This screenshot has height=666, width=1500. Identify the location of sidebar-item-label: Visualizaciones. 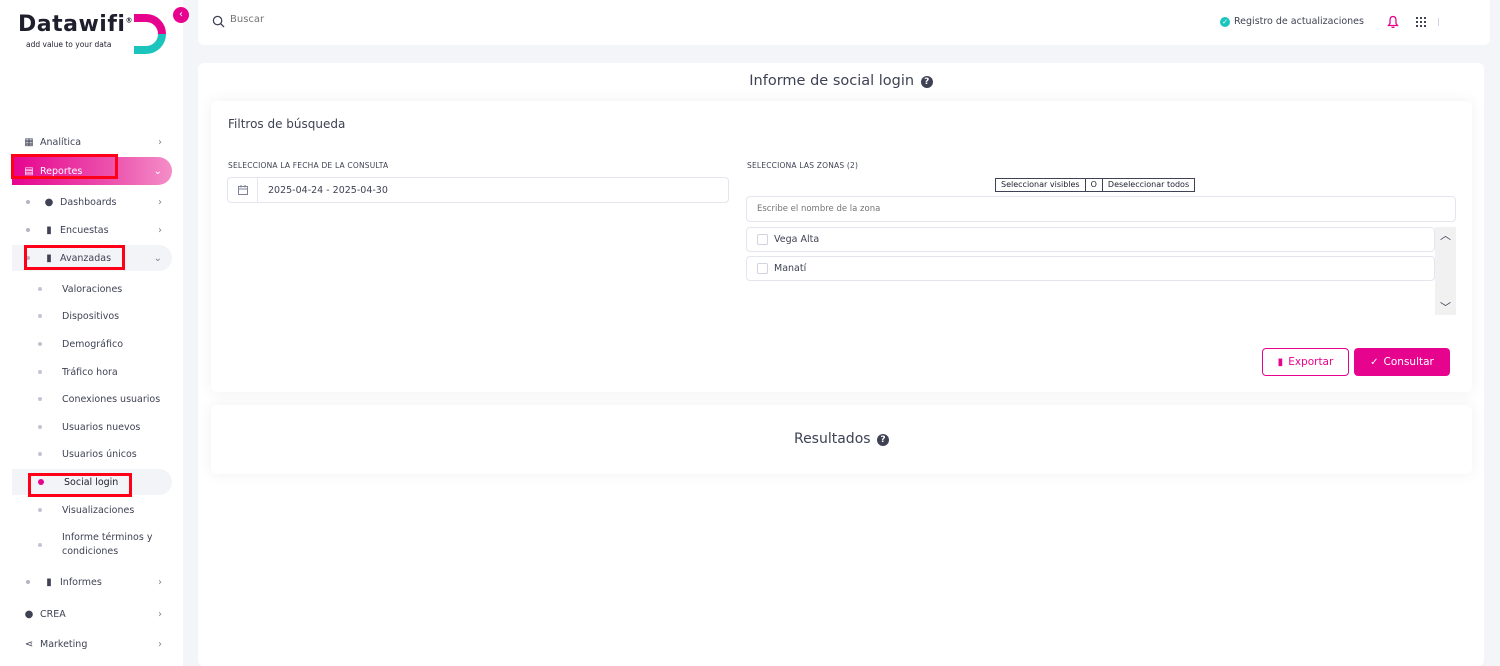
(98, 510).